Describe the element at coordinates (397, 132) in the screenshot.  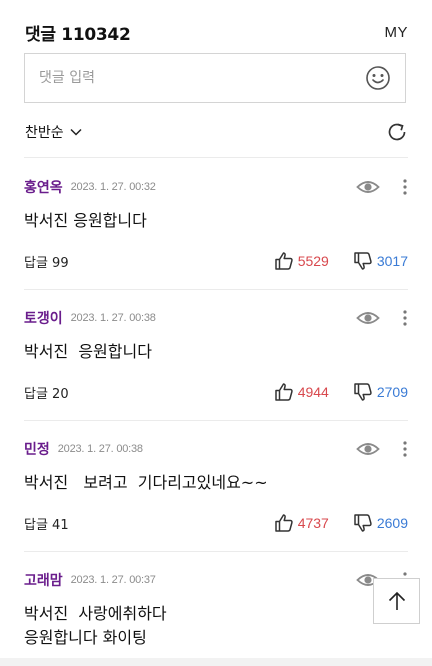
I see `refresh-icon` at that location.